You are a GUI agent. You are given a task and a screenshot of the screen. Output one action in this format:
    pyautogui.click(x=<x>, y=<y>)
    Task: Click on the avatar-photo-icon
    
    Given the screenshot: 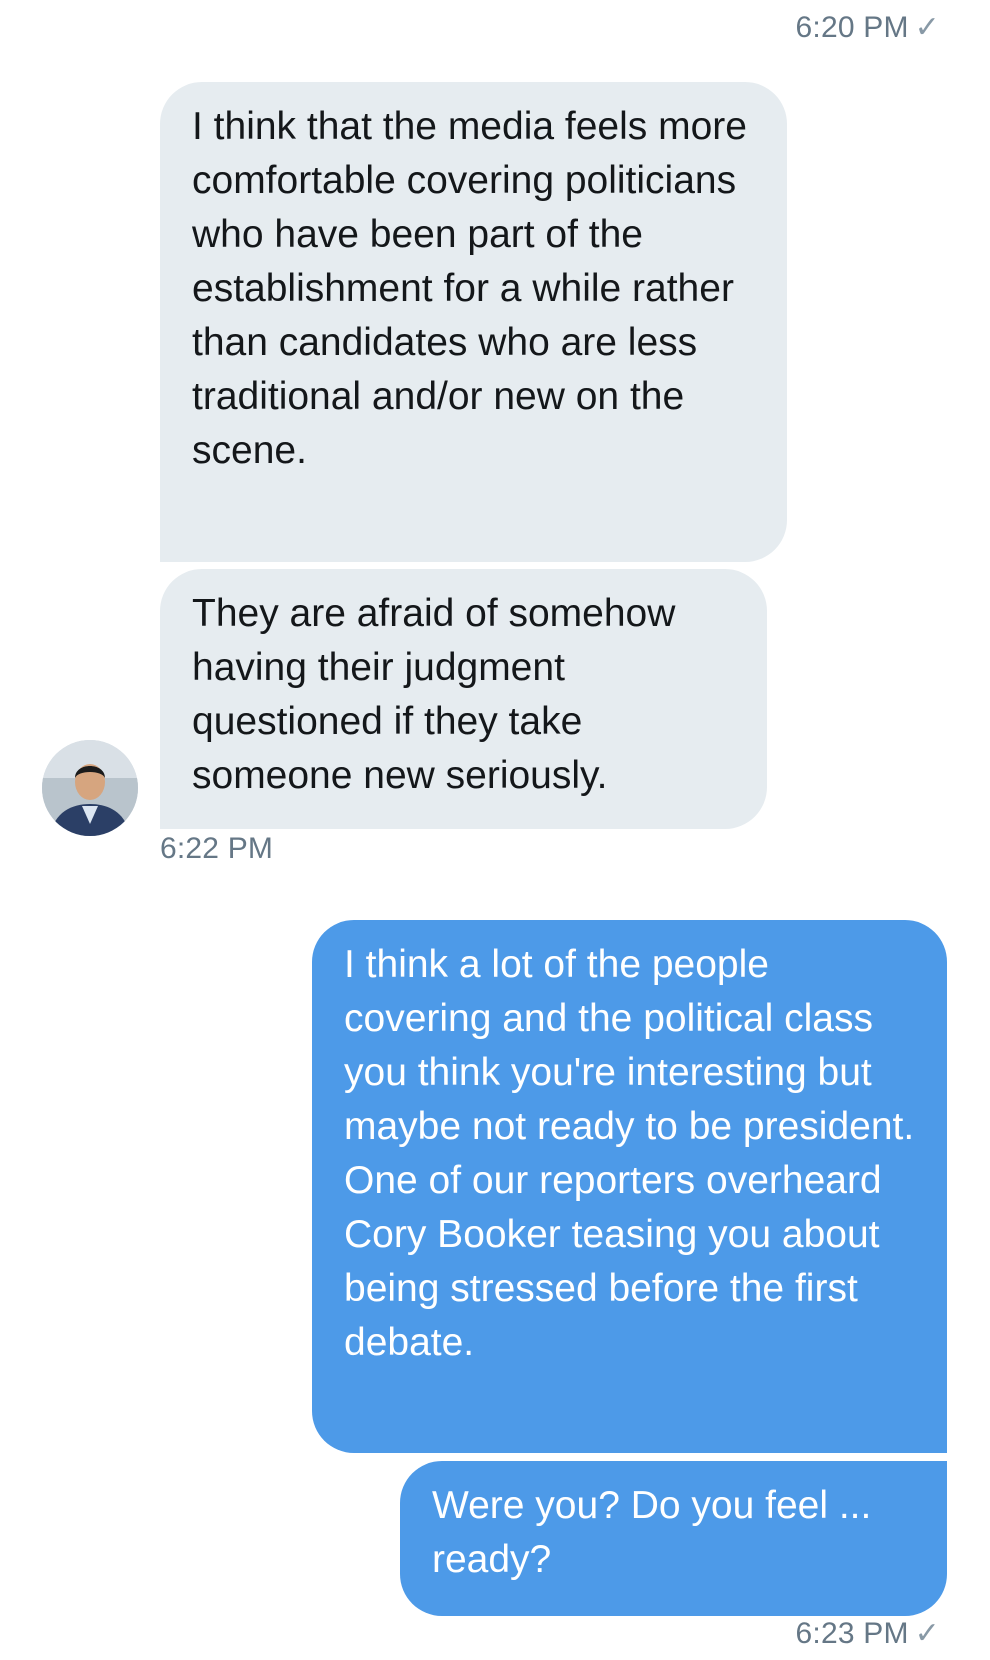 What is the action you would take?
    pyautogui.click(x=90, y=788)
    